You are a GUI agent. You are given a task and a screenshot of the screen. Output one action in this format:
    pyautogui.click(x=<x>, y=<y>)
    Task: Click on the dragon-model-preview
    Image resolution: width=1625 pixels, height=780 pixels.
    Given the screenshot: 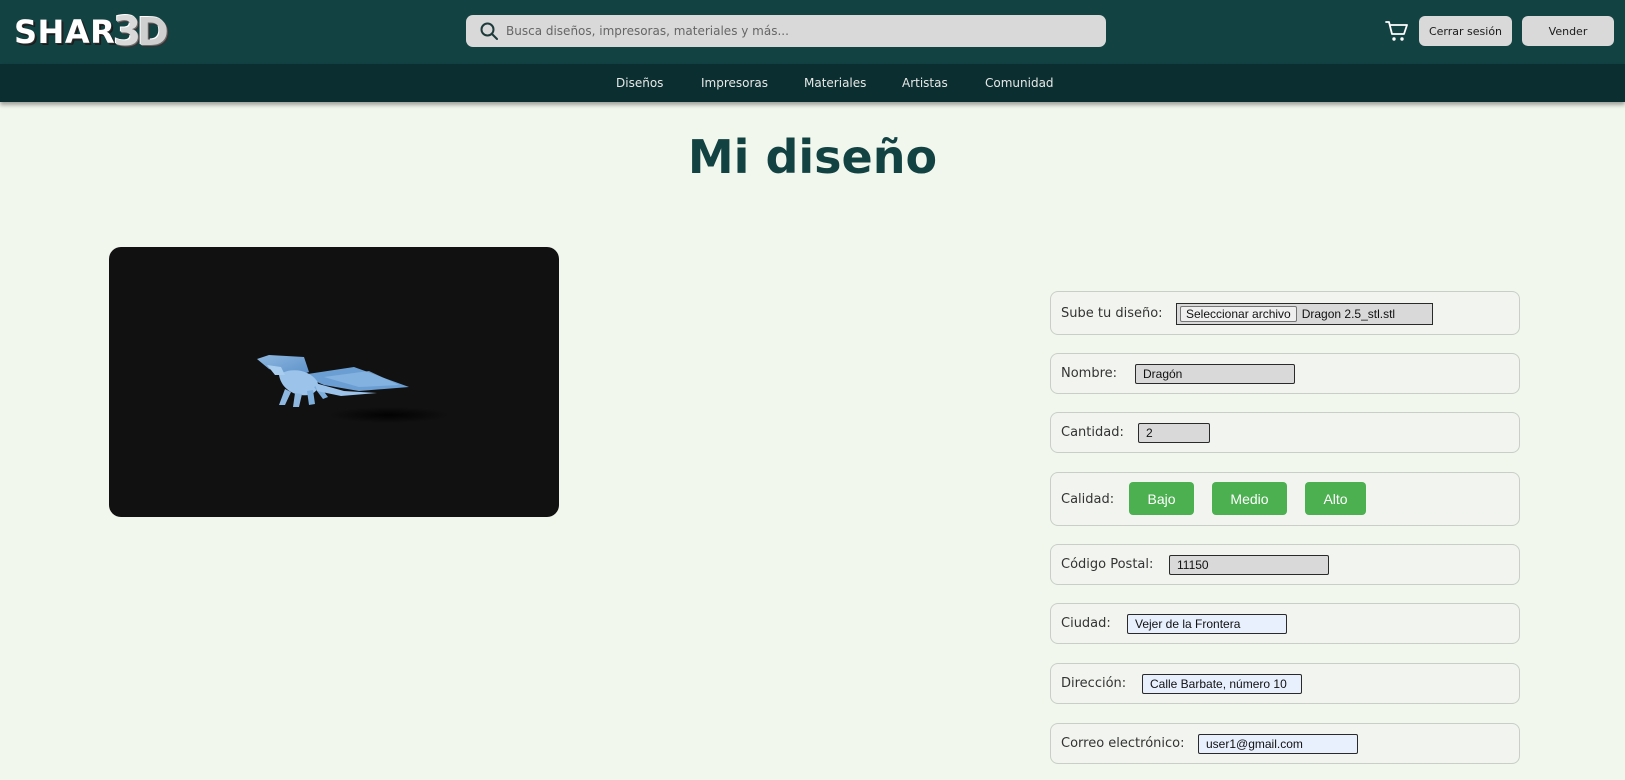 What is the action you would take?
    pyautogui.click(x=353, y=389)
    